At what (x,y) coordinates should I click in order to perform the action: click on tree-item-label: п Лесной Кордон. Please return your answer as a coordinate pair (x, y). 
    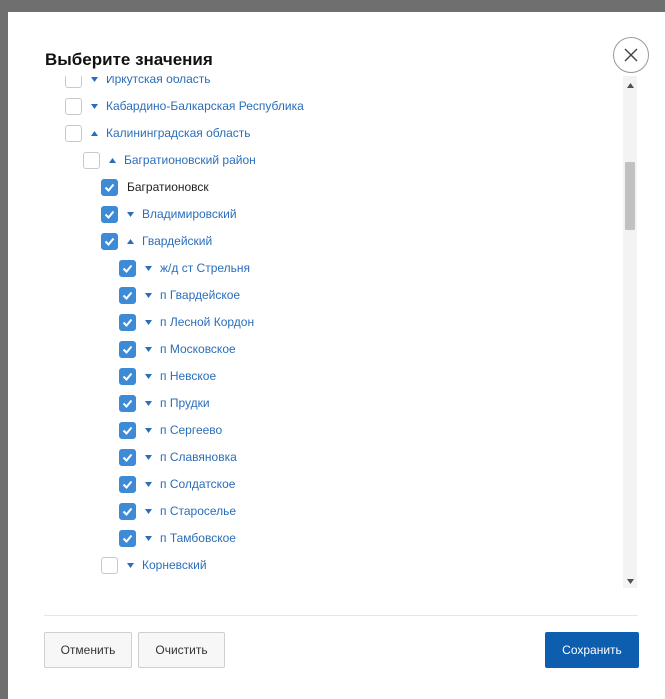
    Looking at the image, I should click on (207, 322).